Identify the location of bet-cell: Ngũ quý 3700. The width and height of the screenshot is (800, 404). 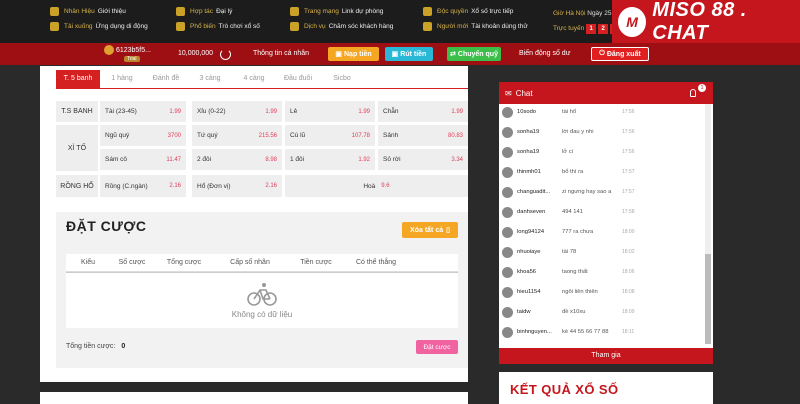
(143, 135).